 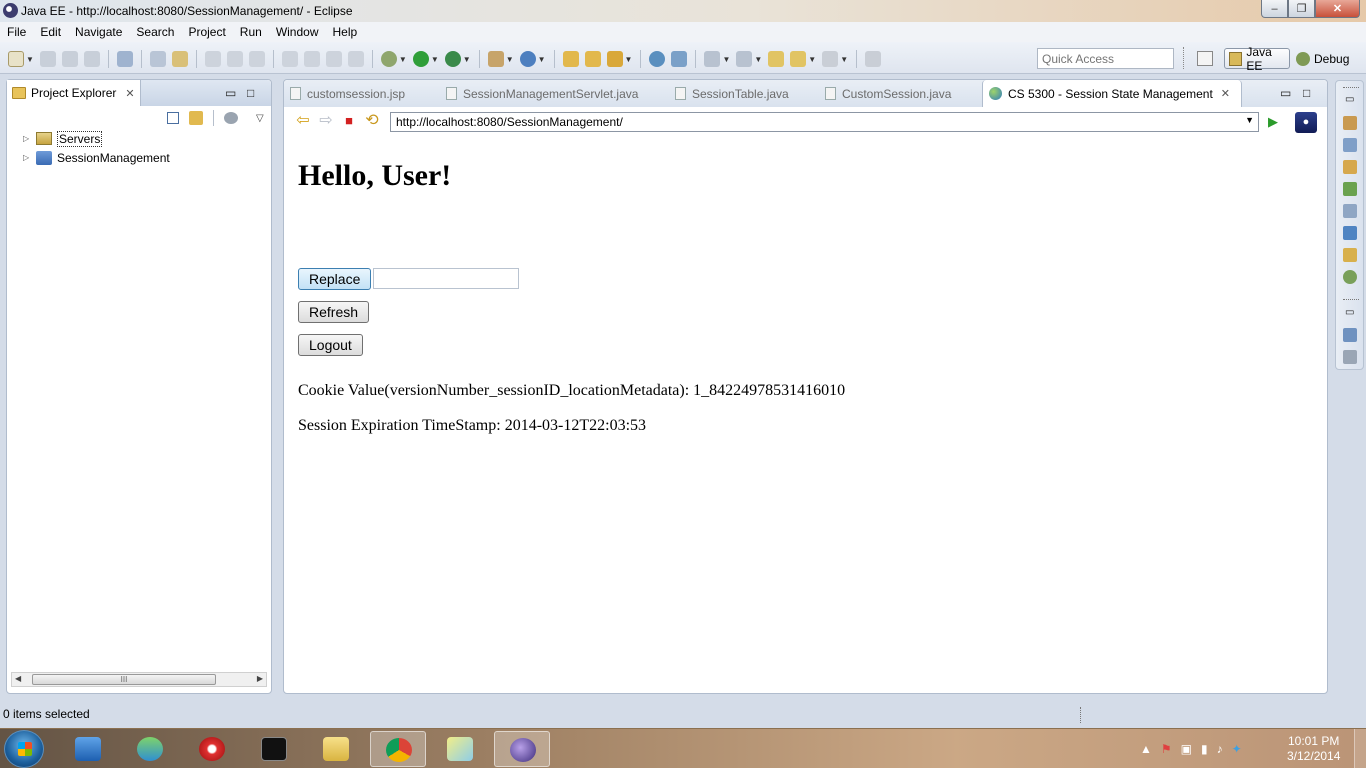 I want to click on link-with-editor-icon, so click(x=196, y=118).